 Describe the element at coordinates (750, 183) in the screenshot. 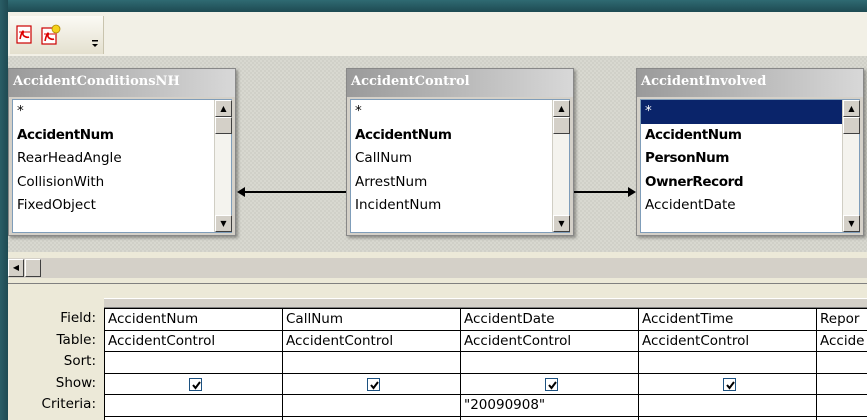

I see `field-item: OwnerRecord` at that location.